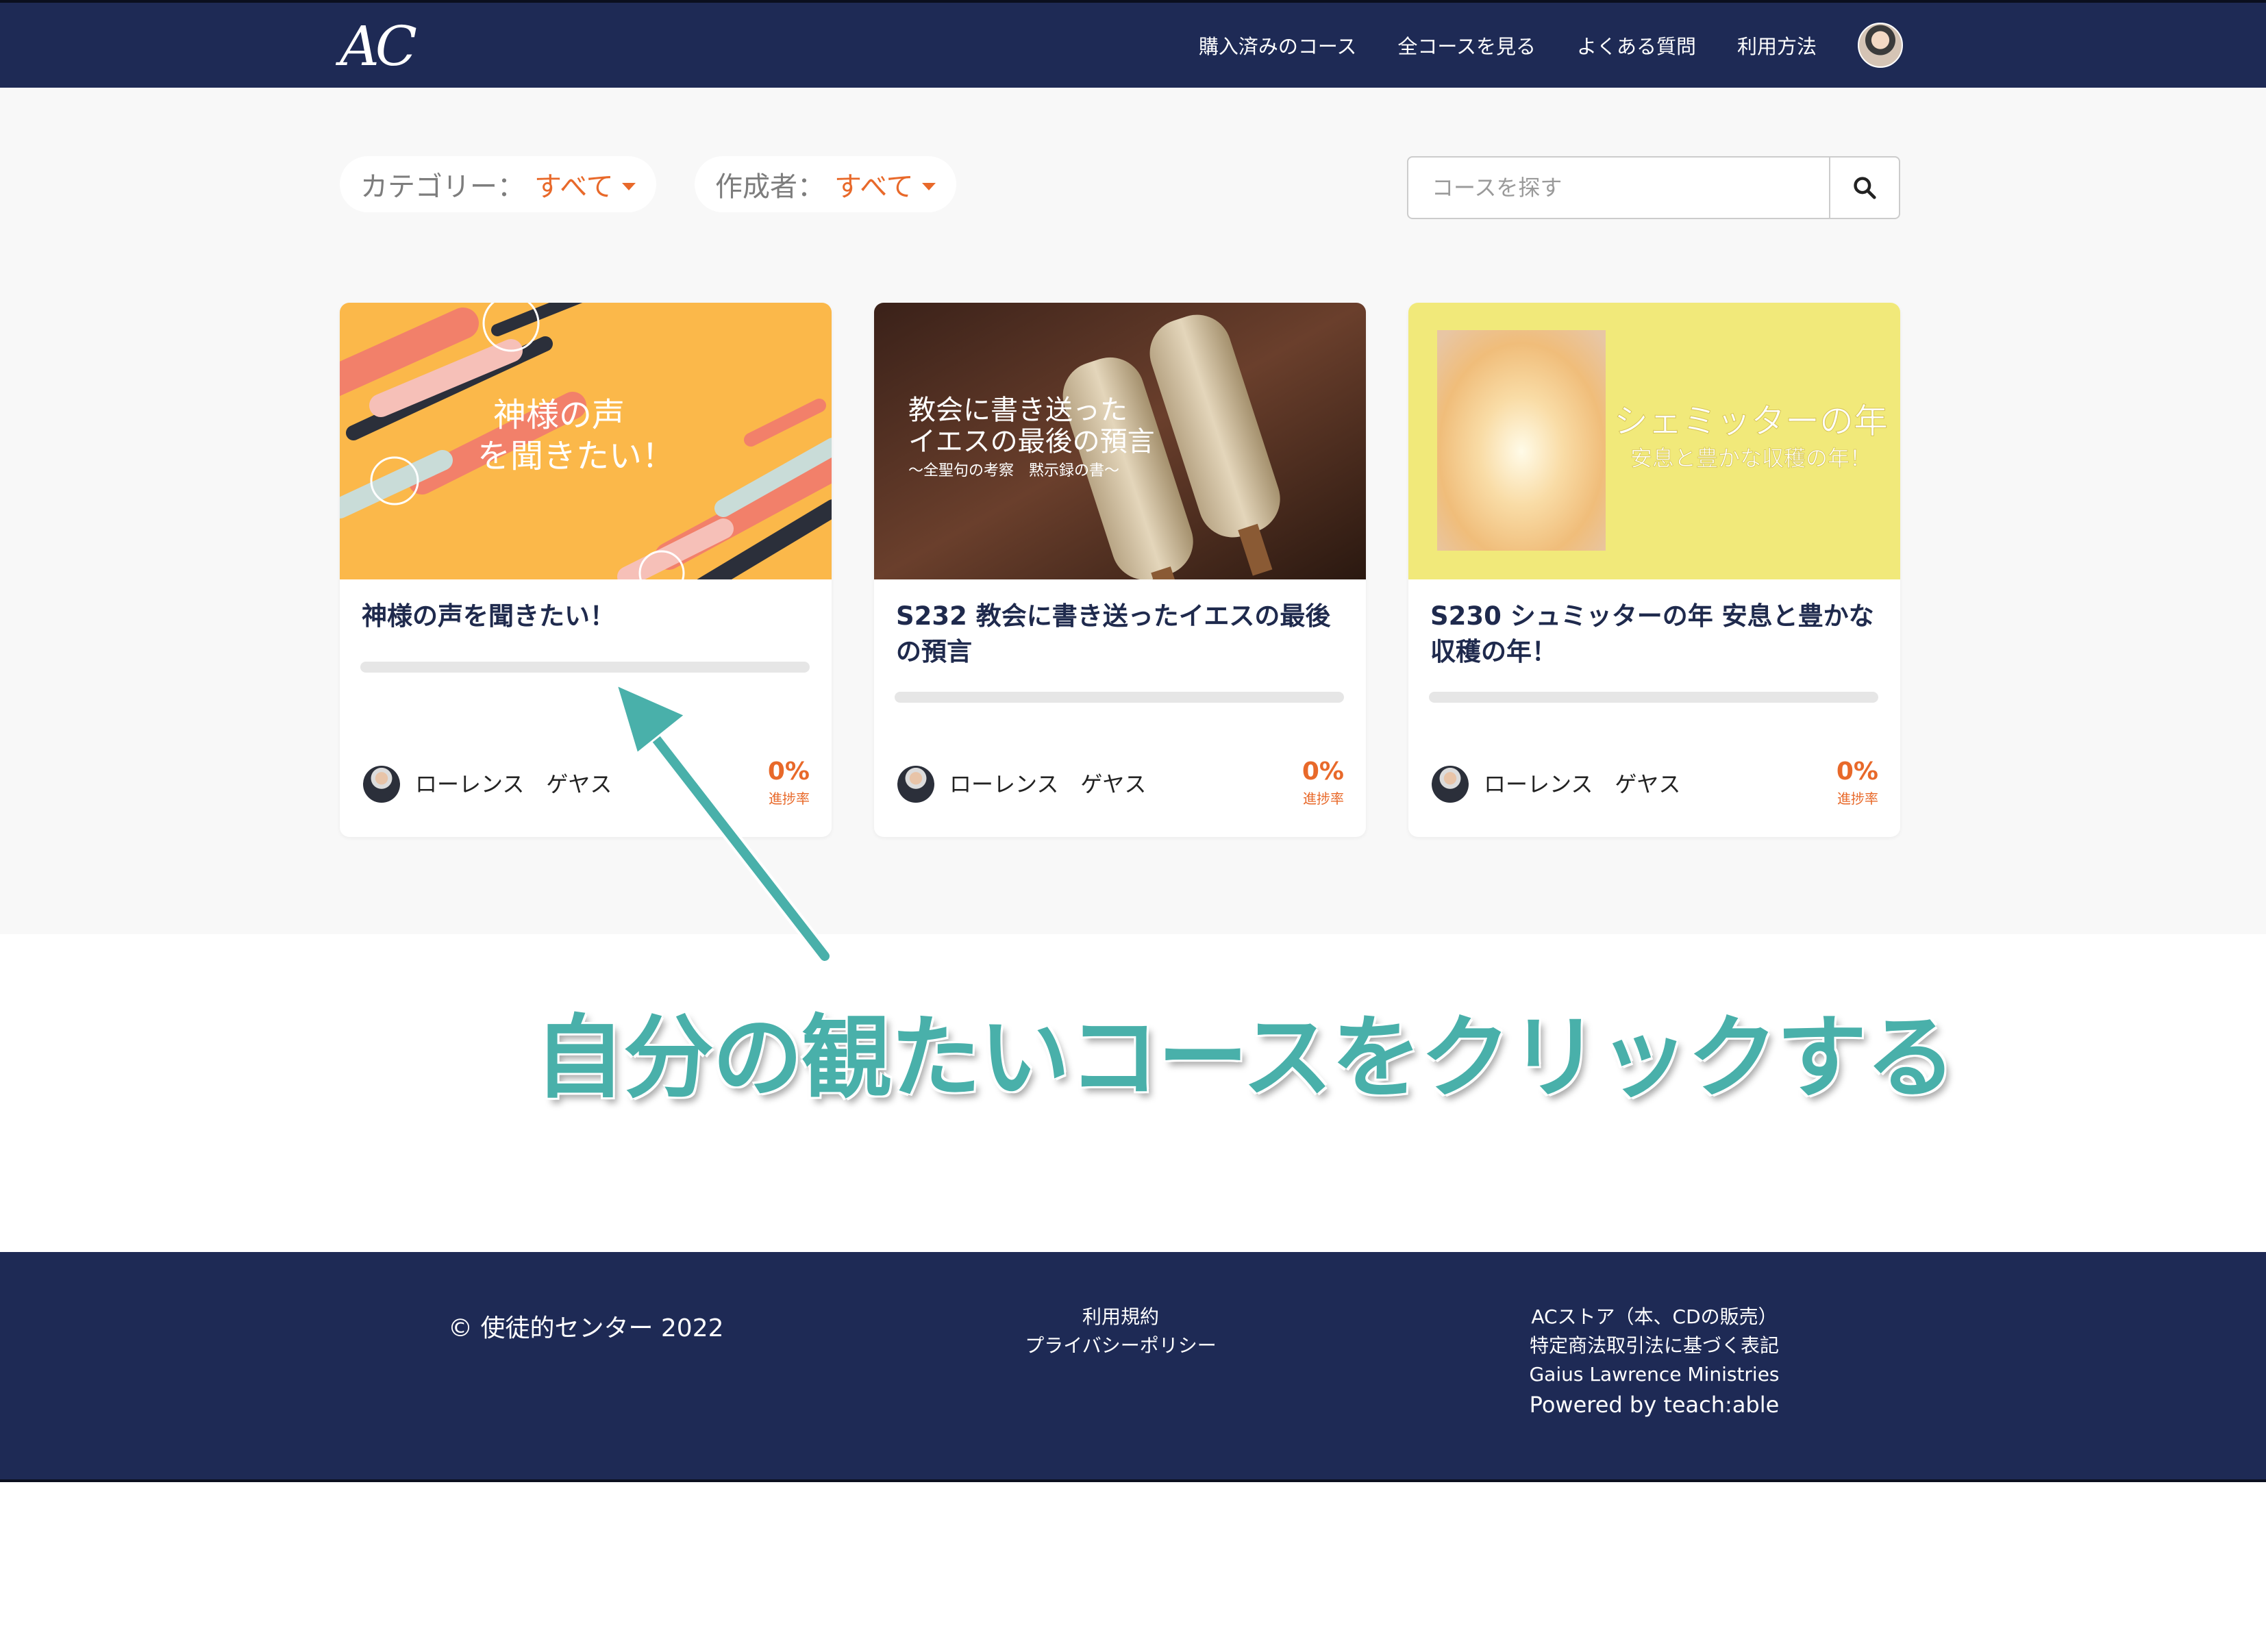 Image resolution: width=2266 pixels, height=1652 pixels. I want to click on category-filter: カテゴリー： すべて, so click(498, 184).